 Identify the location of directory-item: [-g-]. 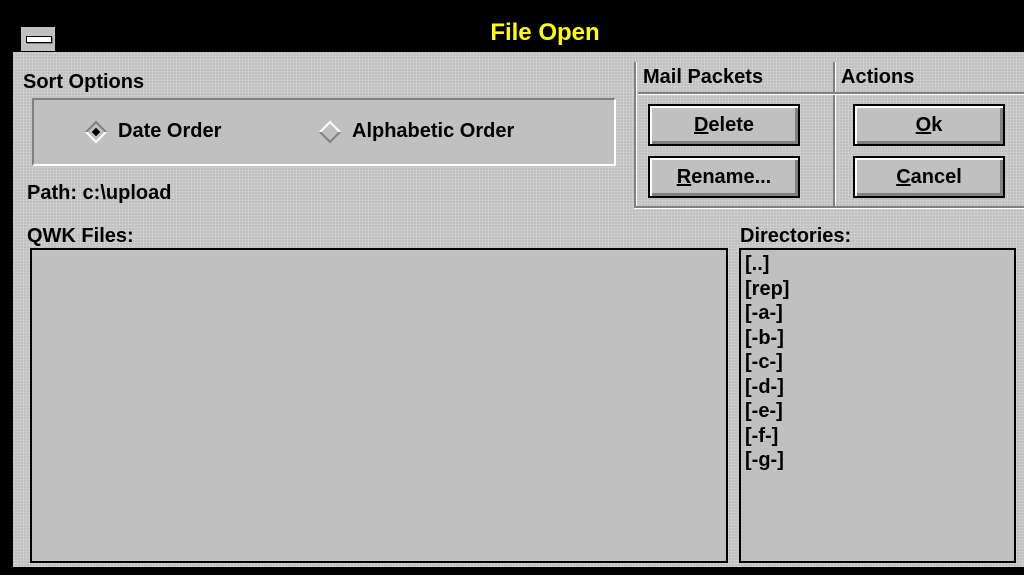
(879, 460).